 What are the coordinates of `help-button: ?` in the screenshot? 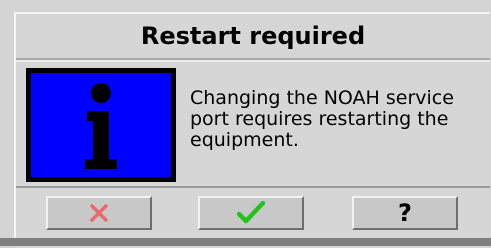 It's located at (405, 213).